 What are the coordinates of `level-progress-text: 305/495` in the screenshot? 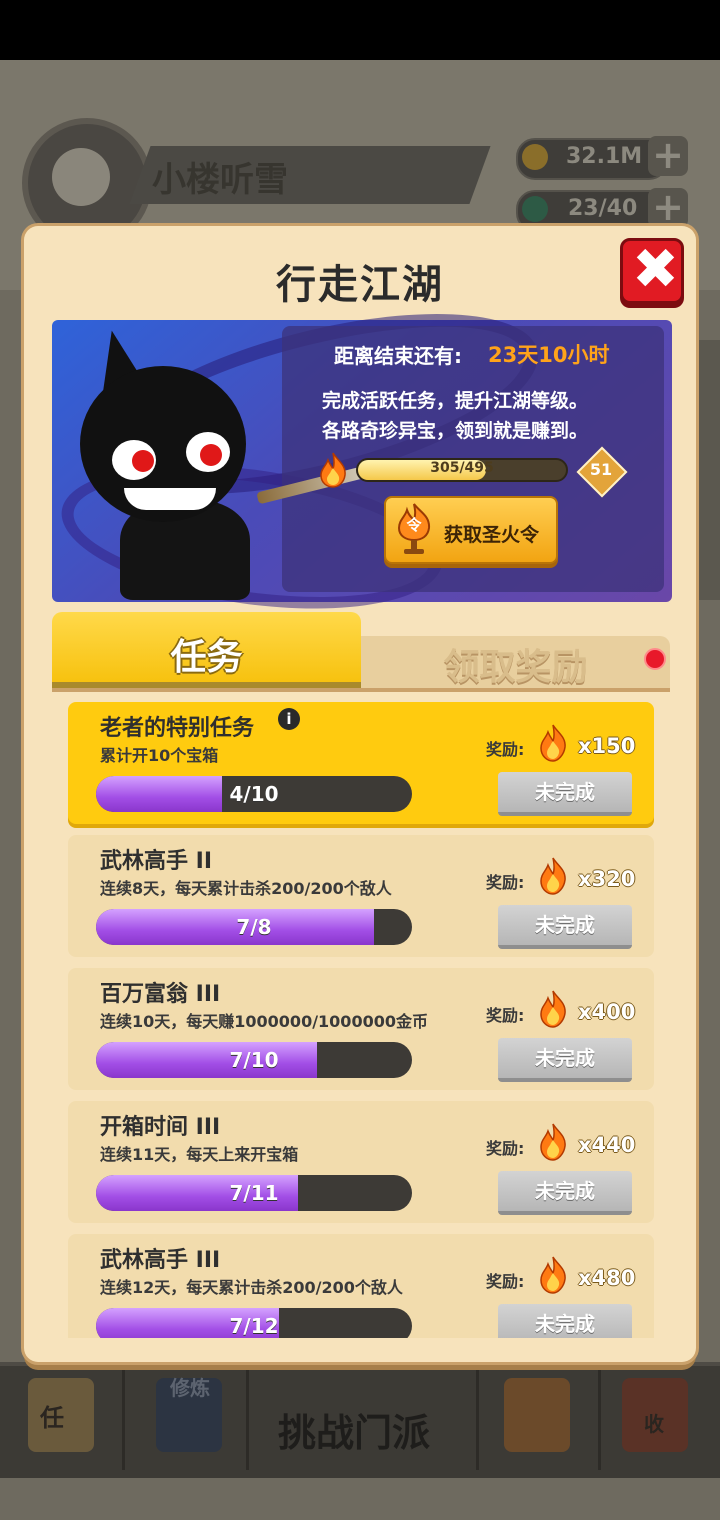 It's located at (462, 468).